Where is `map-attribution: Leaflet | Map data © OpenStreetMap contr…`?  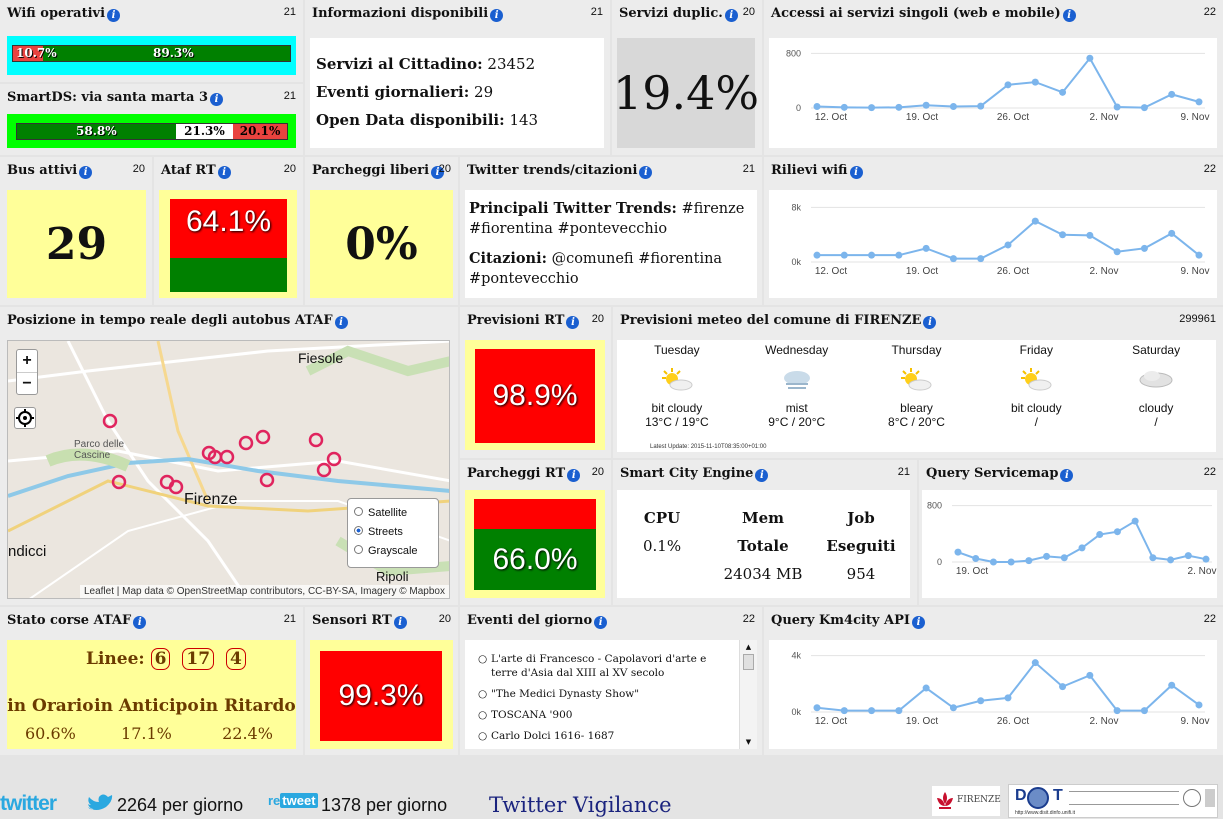 map-attribution: Leaflet | Map data © OpenStreetMap contr… is located at coordinates (264, 591).